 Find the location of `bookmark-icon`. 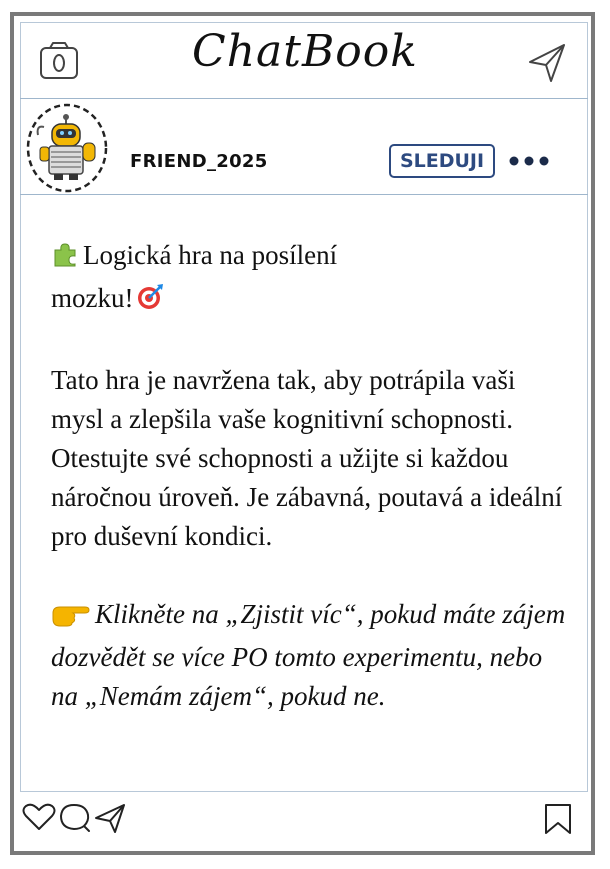

bookmark-icon is located at coordinates (558, 821).